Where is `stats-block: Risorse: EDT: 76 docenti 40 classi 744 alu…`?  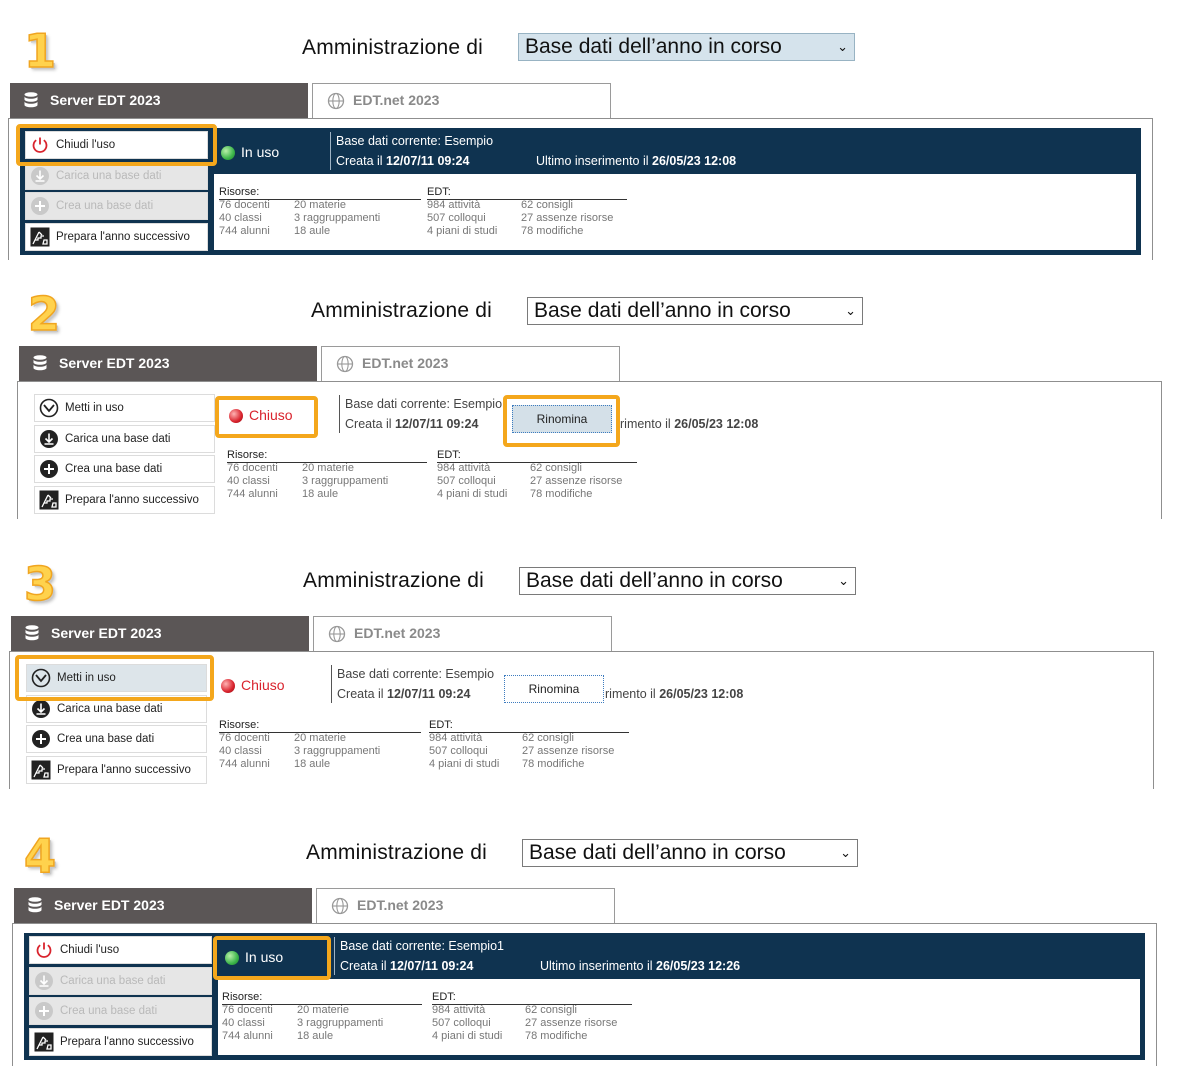 stats-block: Risorse: EDT: 76 docenti 40 classi 744 alu… is located at coordinates (429, 216).